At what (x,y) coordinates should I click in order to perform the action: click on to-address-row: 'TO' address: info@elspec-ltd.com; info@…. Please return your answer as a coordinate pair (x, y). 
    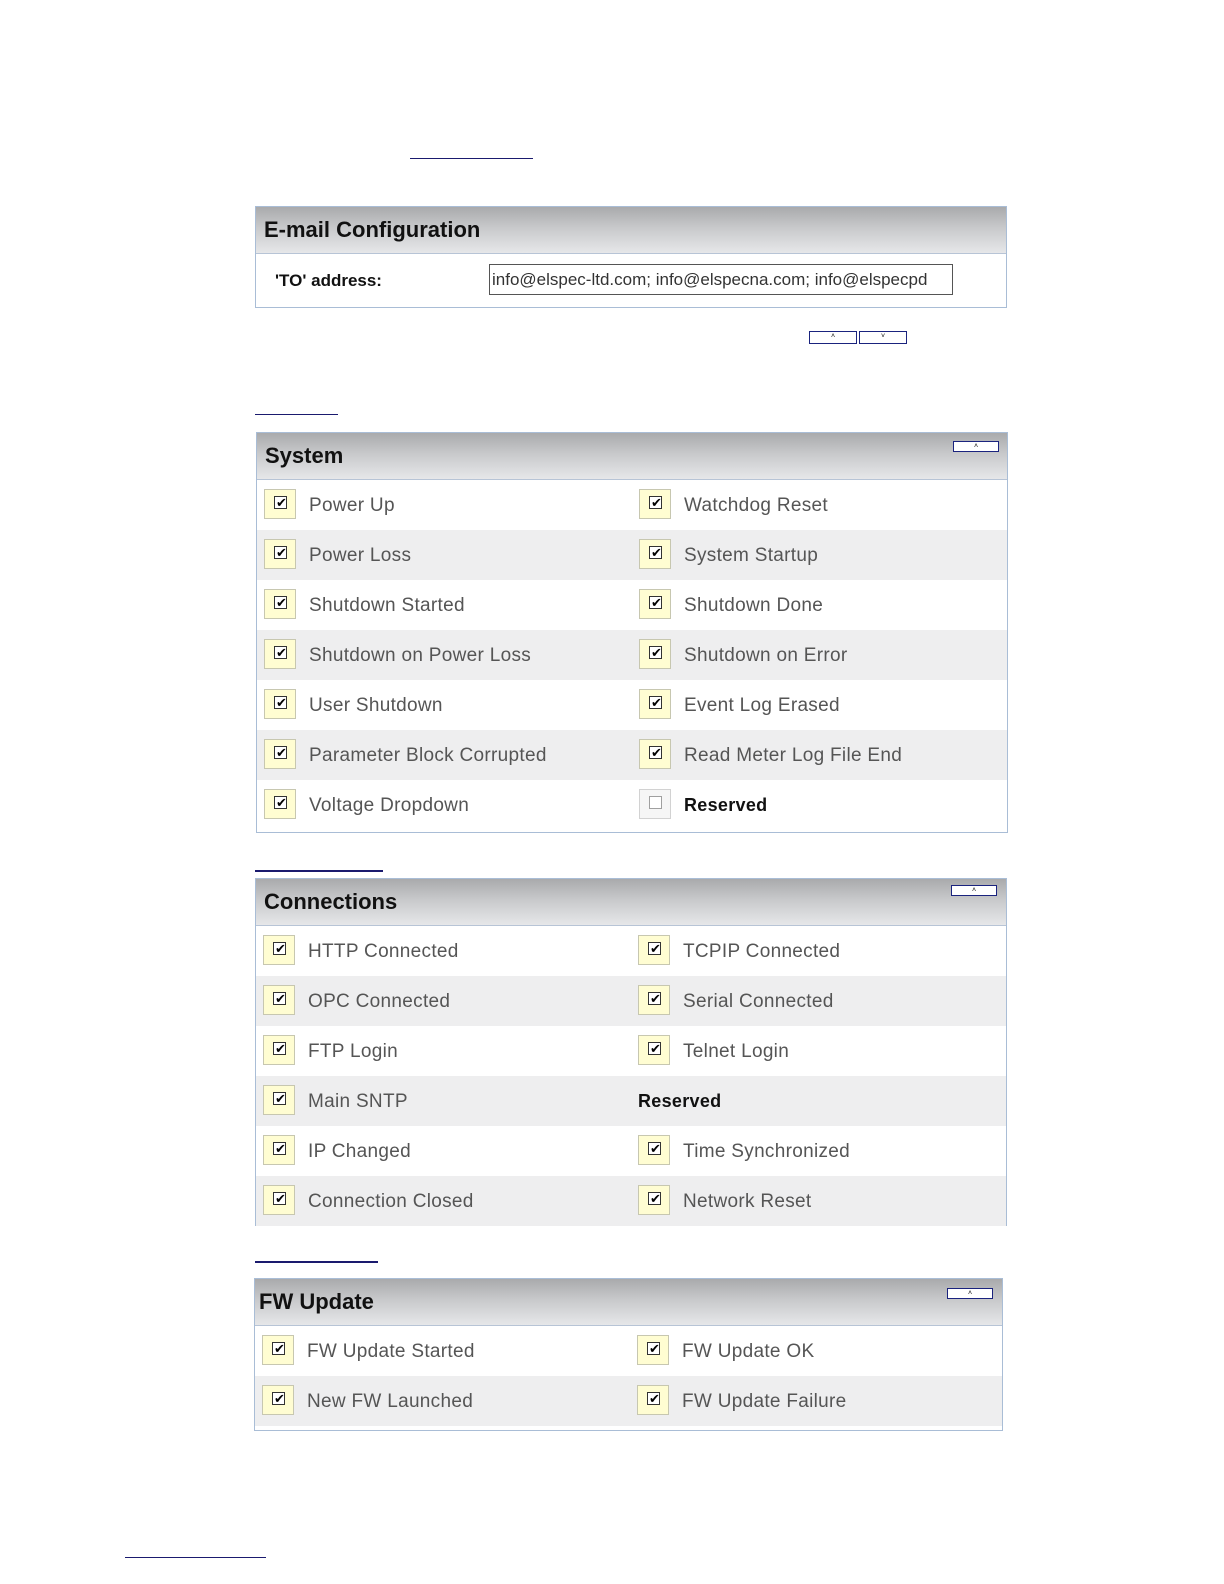
    Looking at the image, I should click on (631, 280).